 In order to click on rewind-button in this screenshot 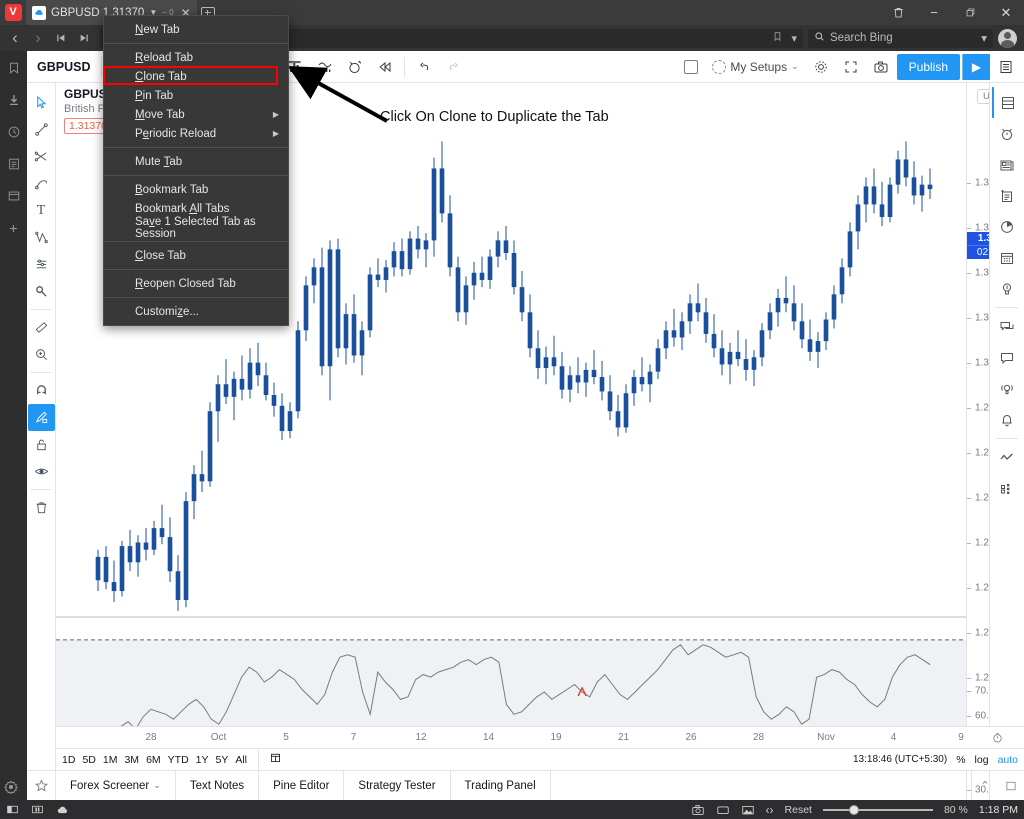, I will do `click(61, 38)`.